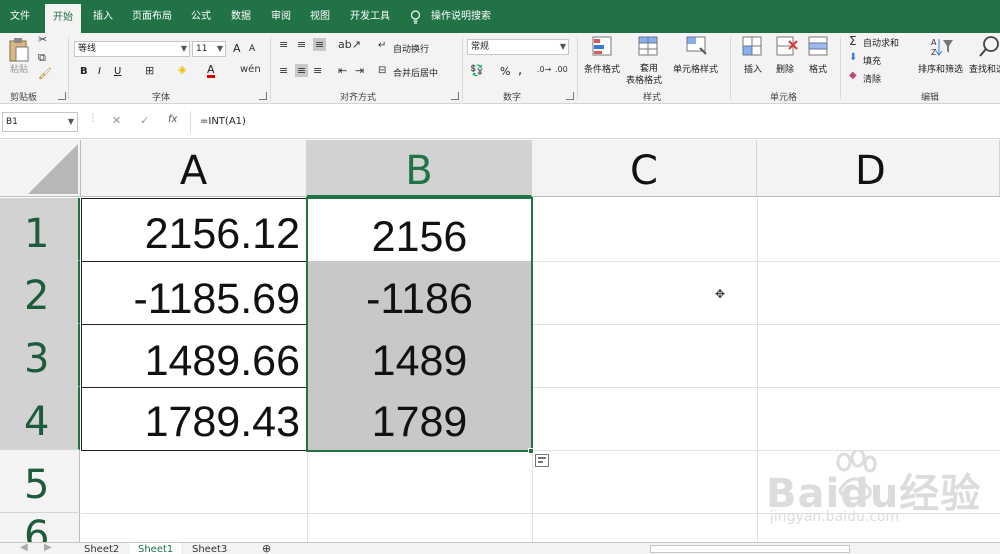 The image size is (1000, 554). Describe the element at coordinates (542, 460) in the screenshot. I see `quick-analysis-icon` at that location.